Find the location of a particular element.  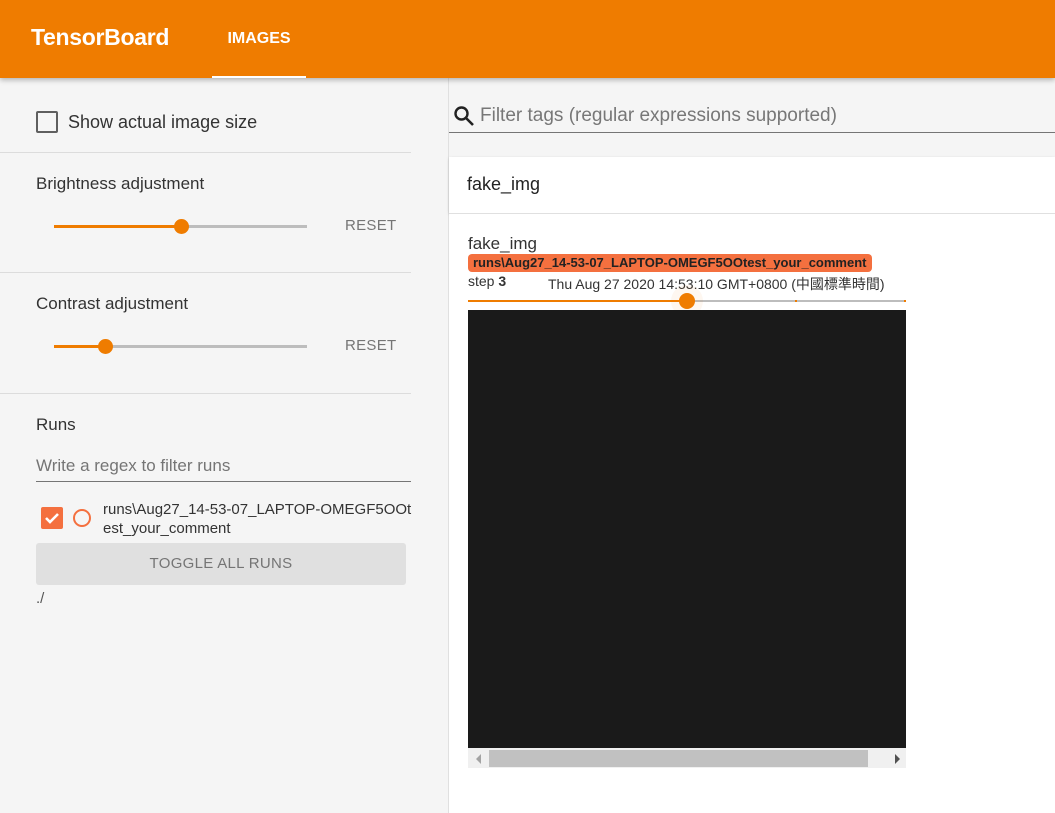

runs-title: Runs is located at coordinates (56, 424).